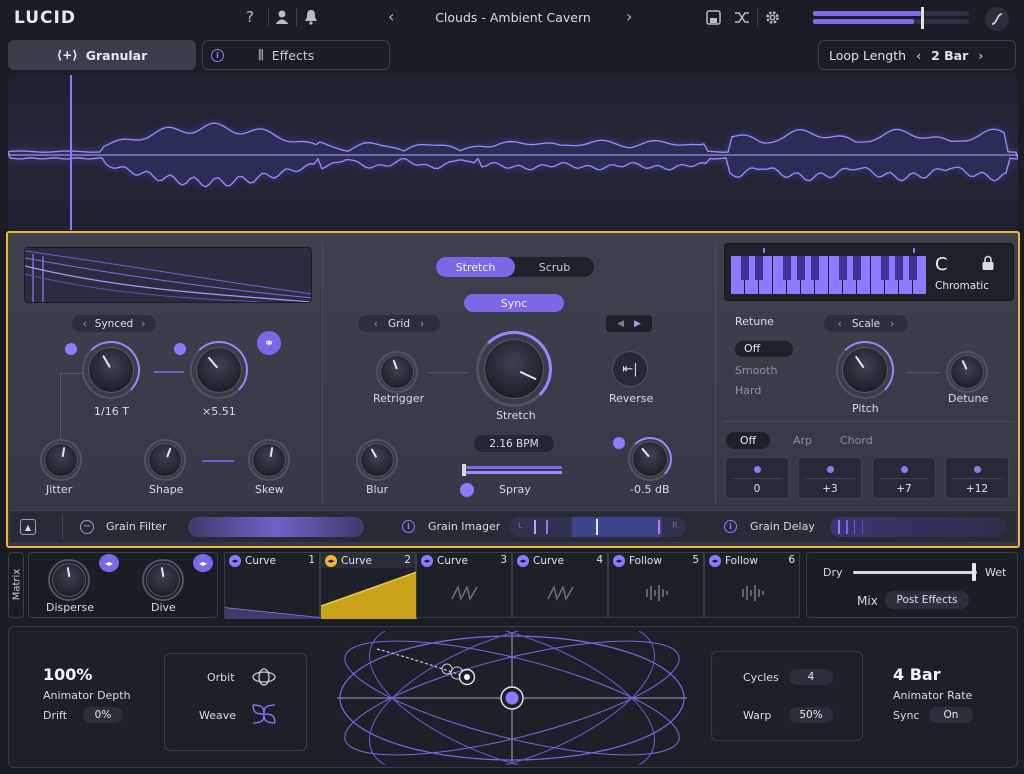  Describe the element at coordinates (918, 55) in the screenshot. I see `loop-prev-icon: ‹` at that location.